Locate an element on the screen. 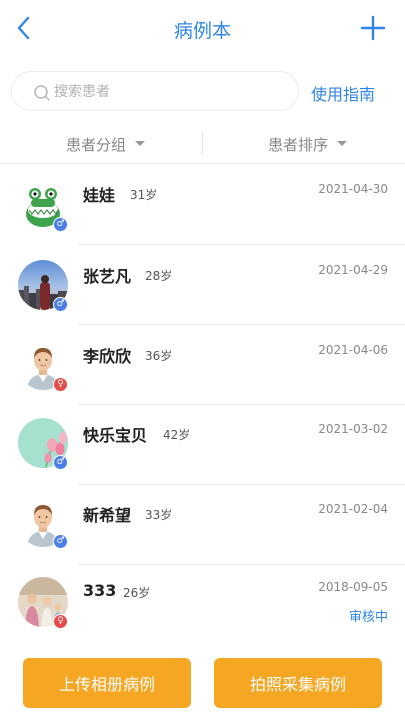 The width and height of the screenshot is (405, 720). patient-date: 2021-04-29 is located at coordinates (353, 270).